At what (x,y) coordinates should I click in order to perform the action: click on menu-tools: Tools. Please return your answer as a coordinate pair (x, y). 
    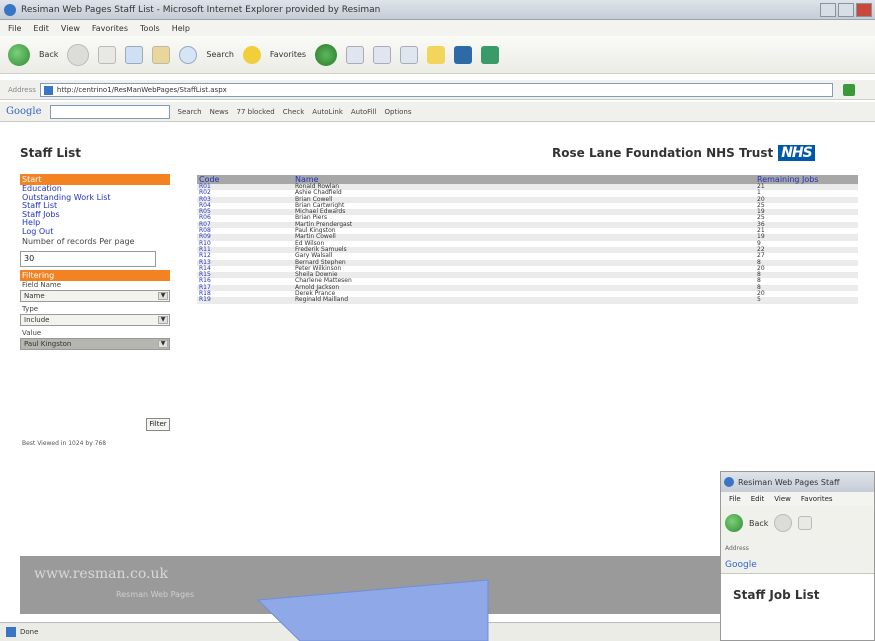
    Looking at the image, I should click on (150, 28).